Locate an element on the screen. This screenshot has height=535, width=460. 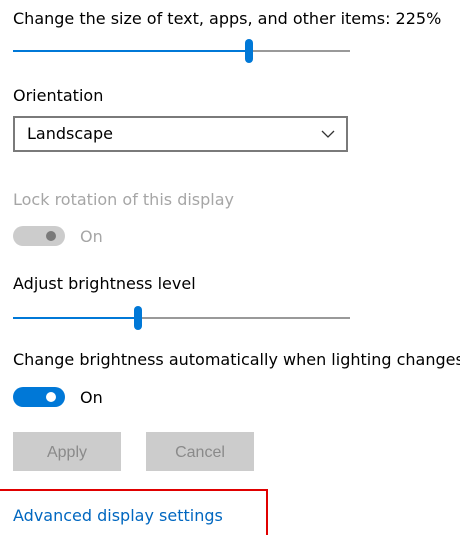
lock-rotation-toggle-knob is located at coordinates (51, 236).